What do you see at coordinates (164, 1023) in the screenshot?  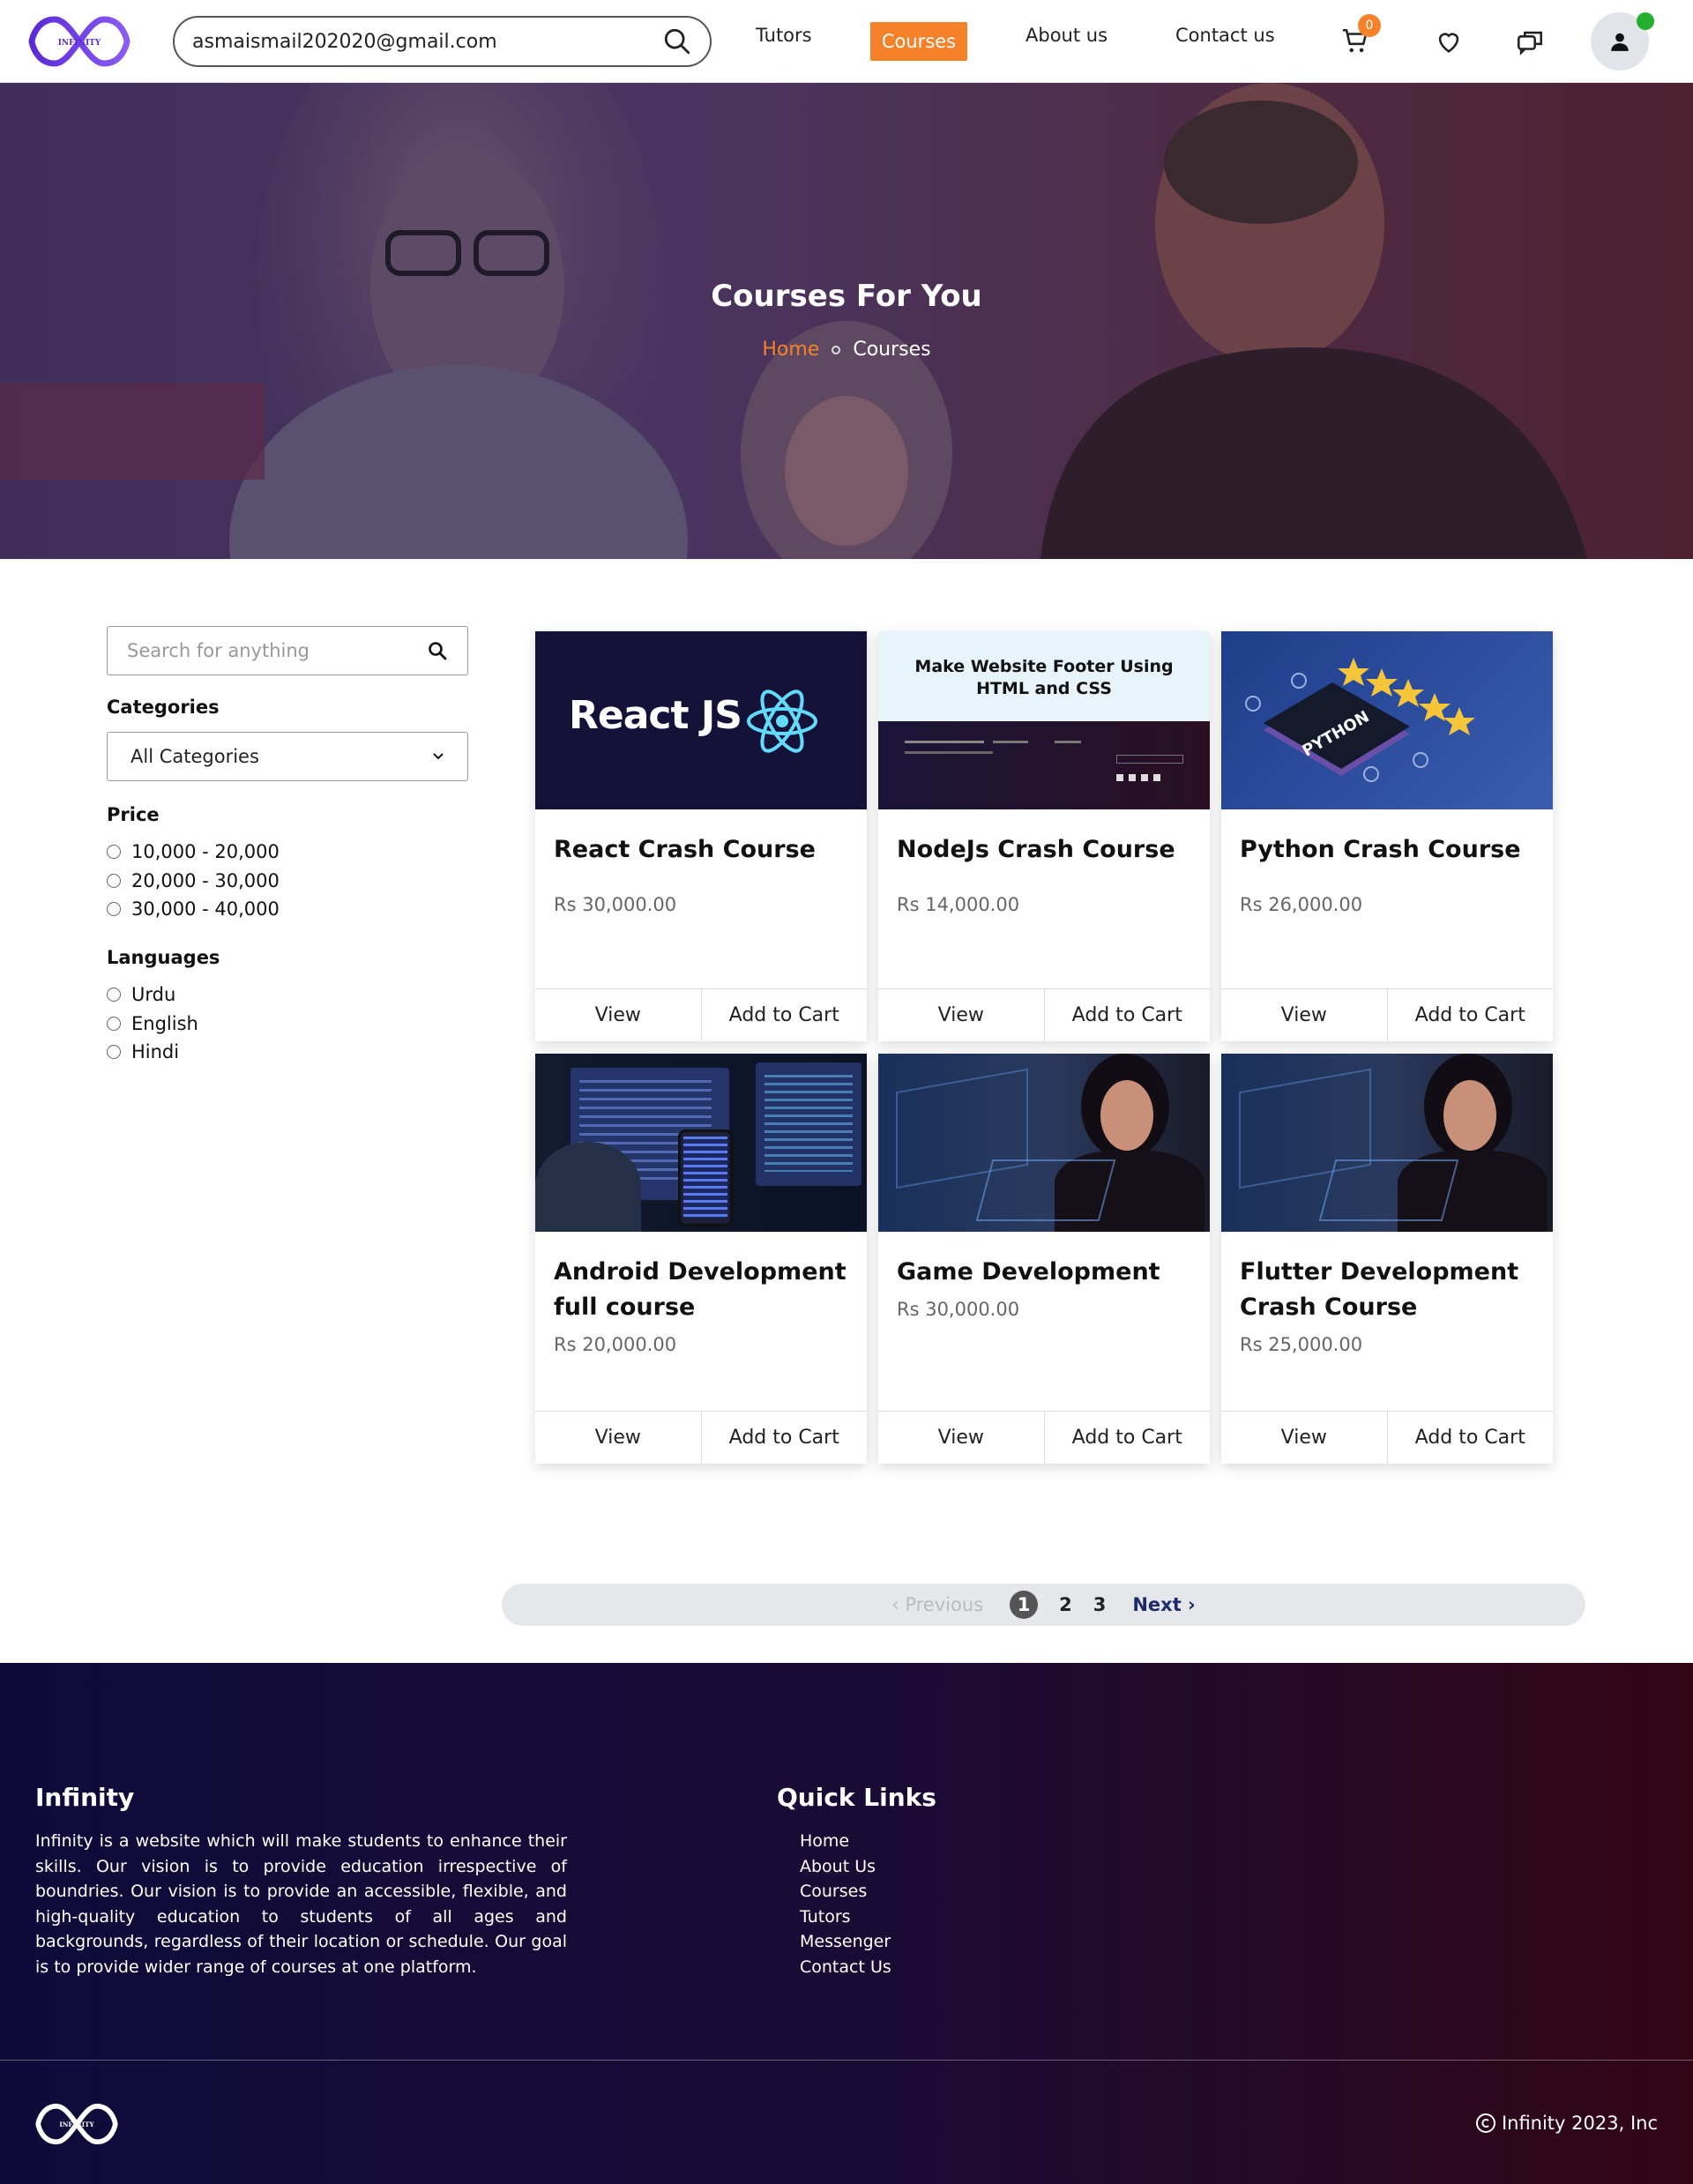 I see `language-option-label: English` at bounding box center [164, 1023].